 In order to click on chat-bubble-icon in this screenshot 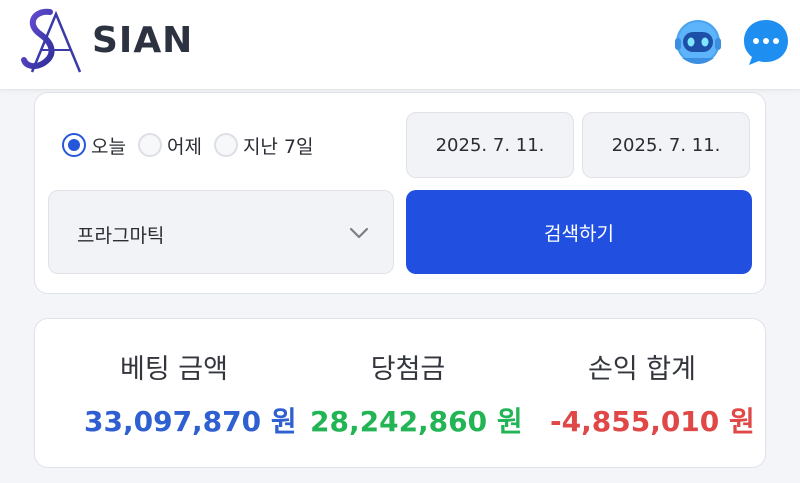, I will do `click(766, 42)`.